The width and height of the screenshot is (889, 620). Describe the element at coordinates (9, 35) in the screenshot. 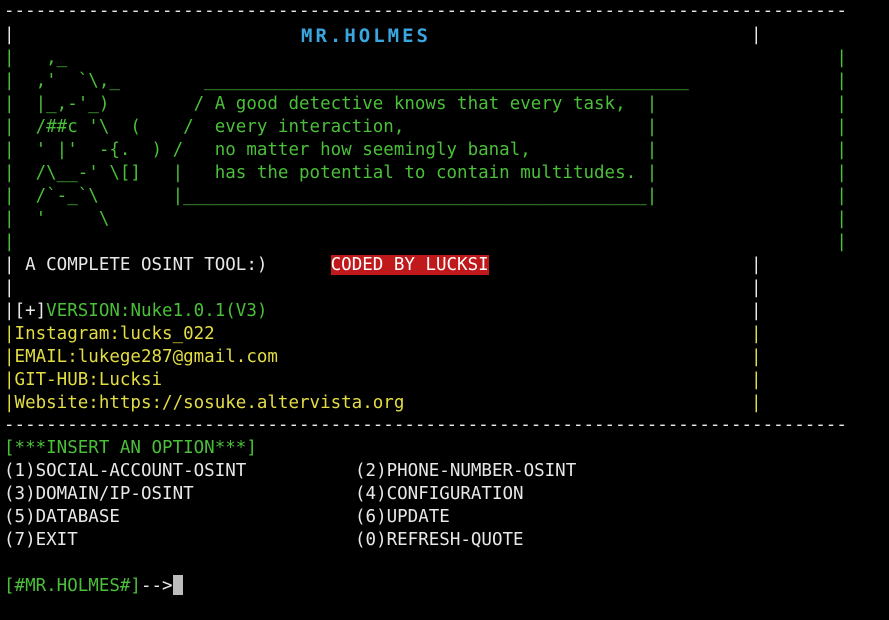

I see `banner-left-bar: |` at that location.